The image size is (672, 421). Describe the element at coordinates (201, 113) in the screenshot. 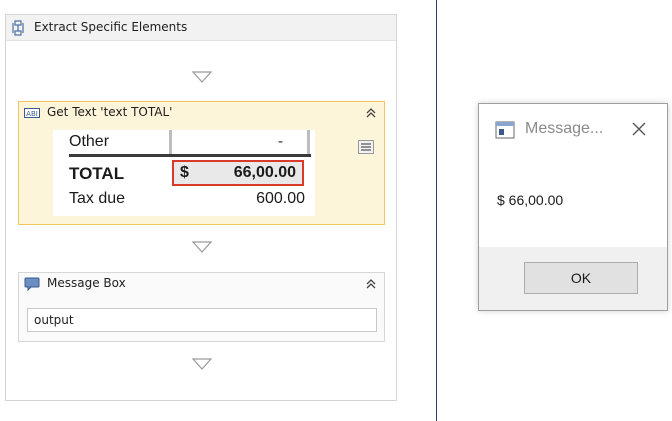

I see `get-text-header: ABI Get Text 'text TOTAL'` at that location.